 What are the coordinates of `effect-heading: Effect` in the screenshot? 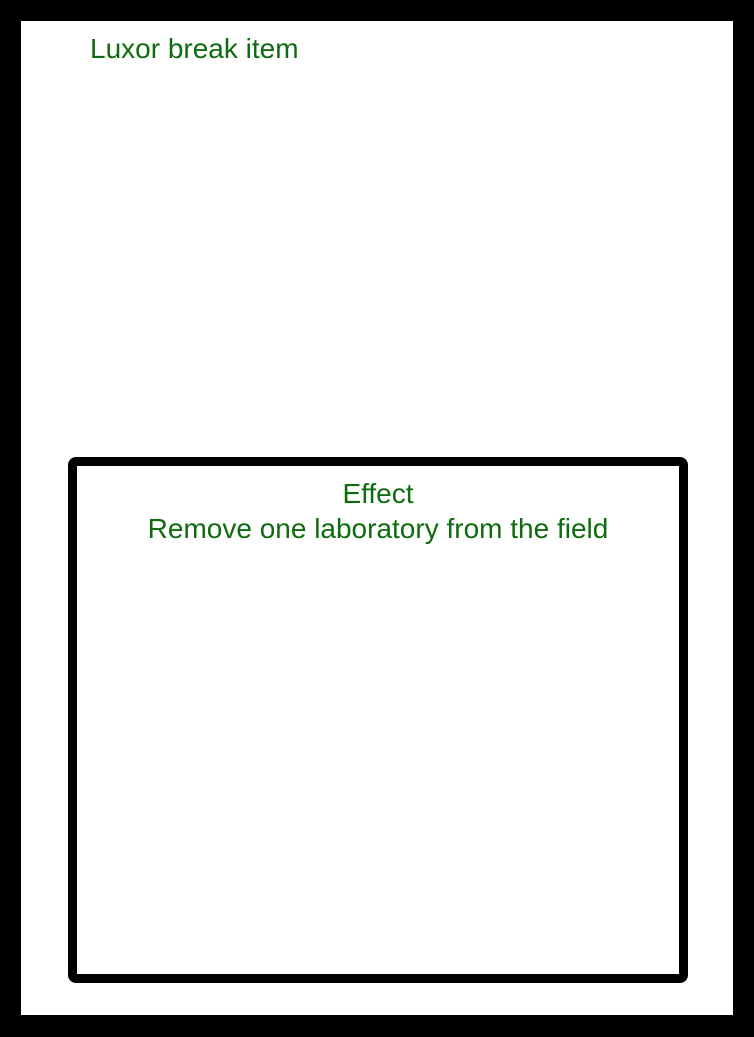 It's located at (378, 493).